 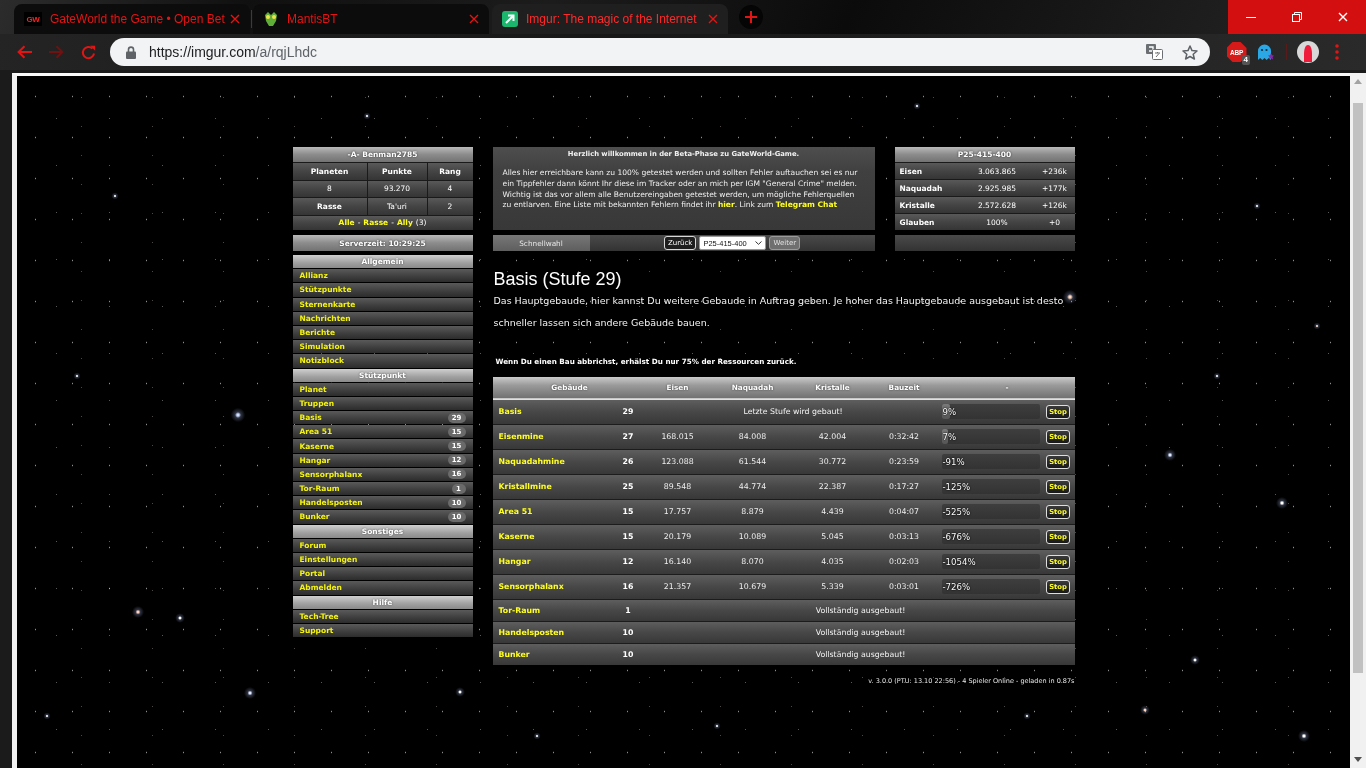 I want to click on ghost-icon, so click(x=1265, y=52).